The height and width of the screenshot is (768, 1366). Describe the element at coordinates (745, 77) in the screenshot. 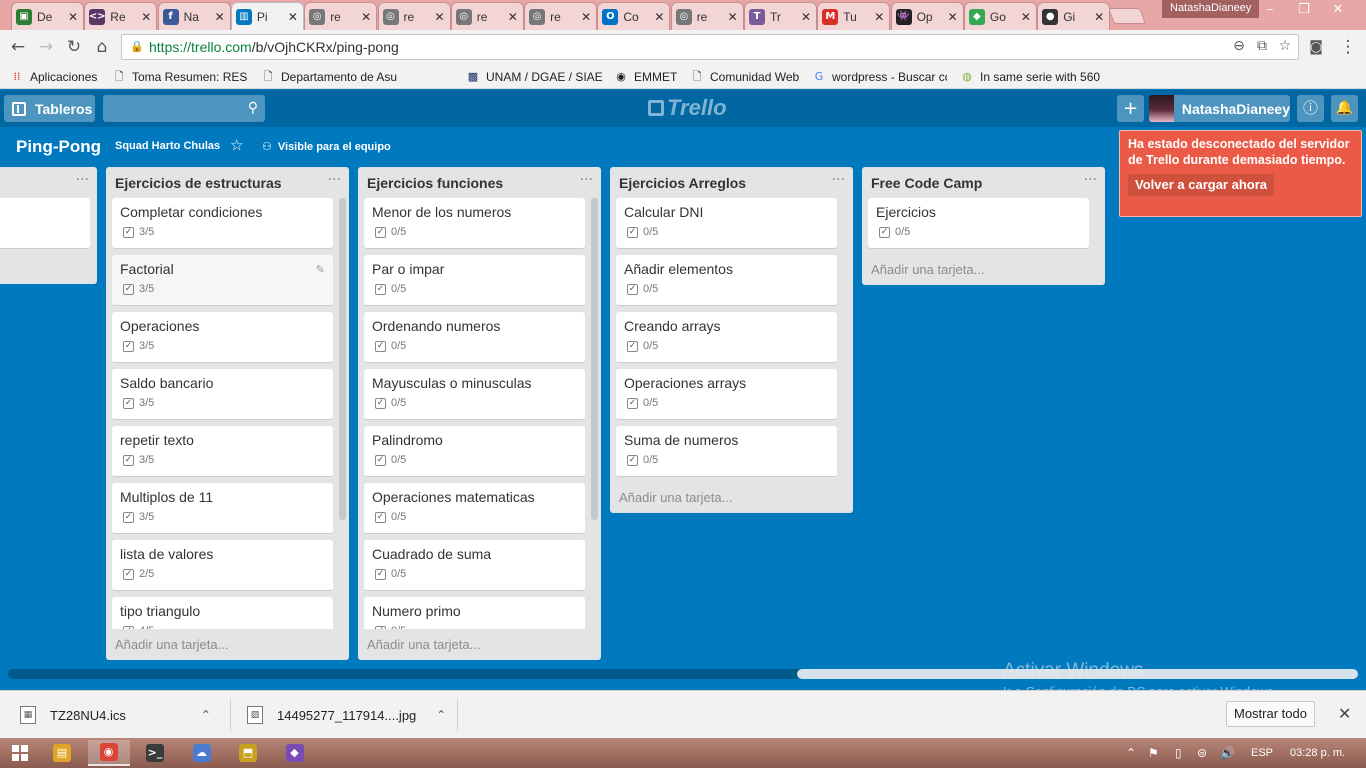

I see `bookmark-item: 🗋 Comunidad Web` at that location.